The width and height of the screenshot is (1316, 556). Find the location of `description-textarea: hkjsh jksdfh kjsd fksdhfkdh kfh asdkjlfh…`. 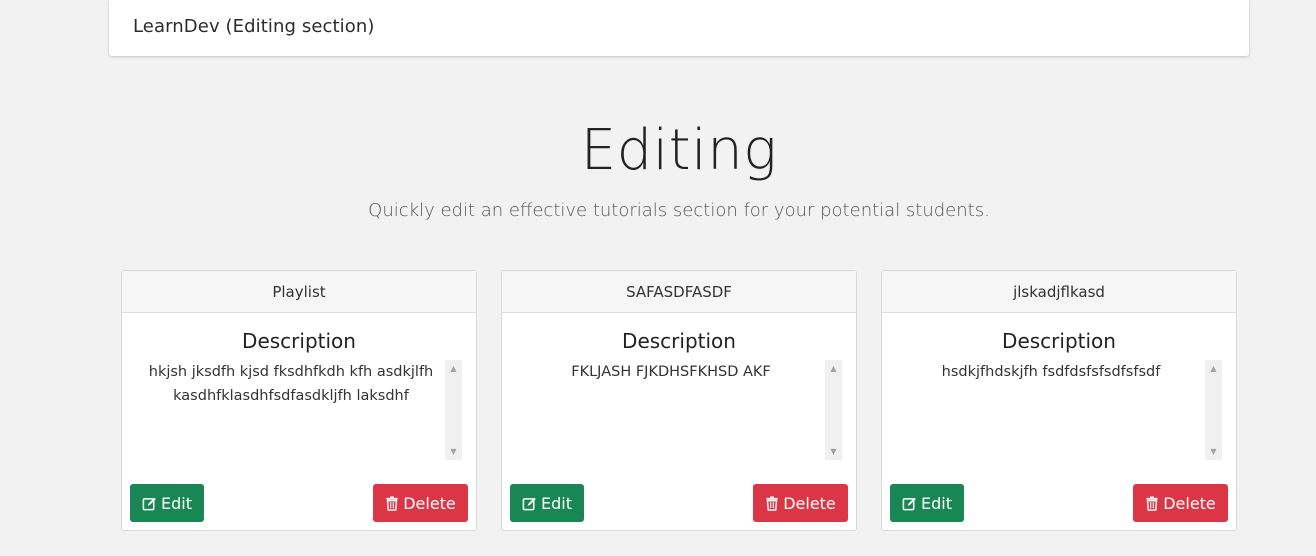

description-textarea: hkjsh jksdfh kjsd fksdhfkdh kfh asdkjlfh… is located at coordinates (300, 410).